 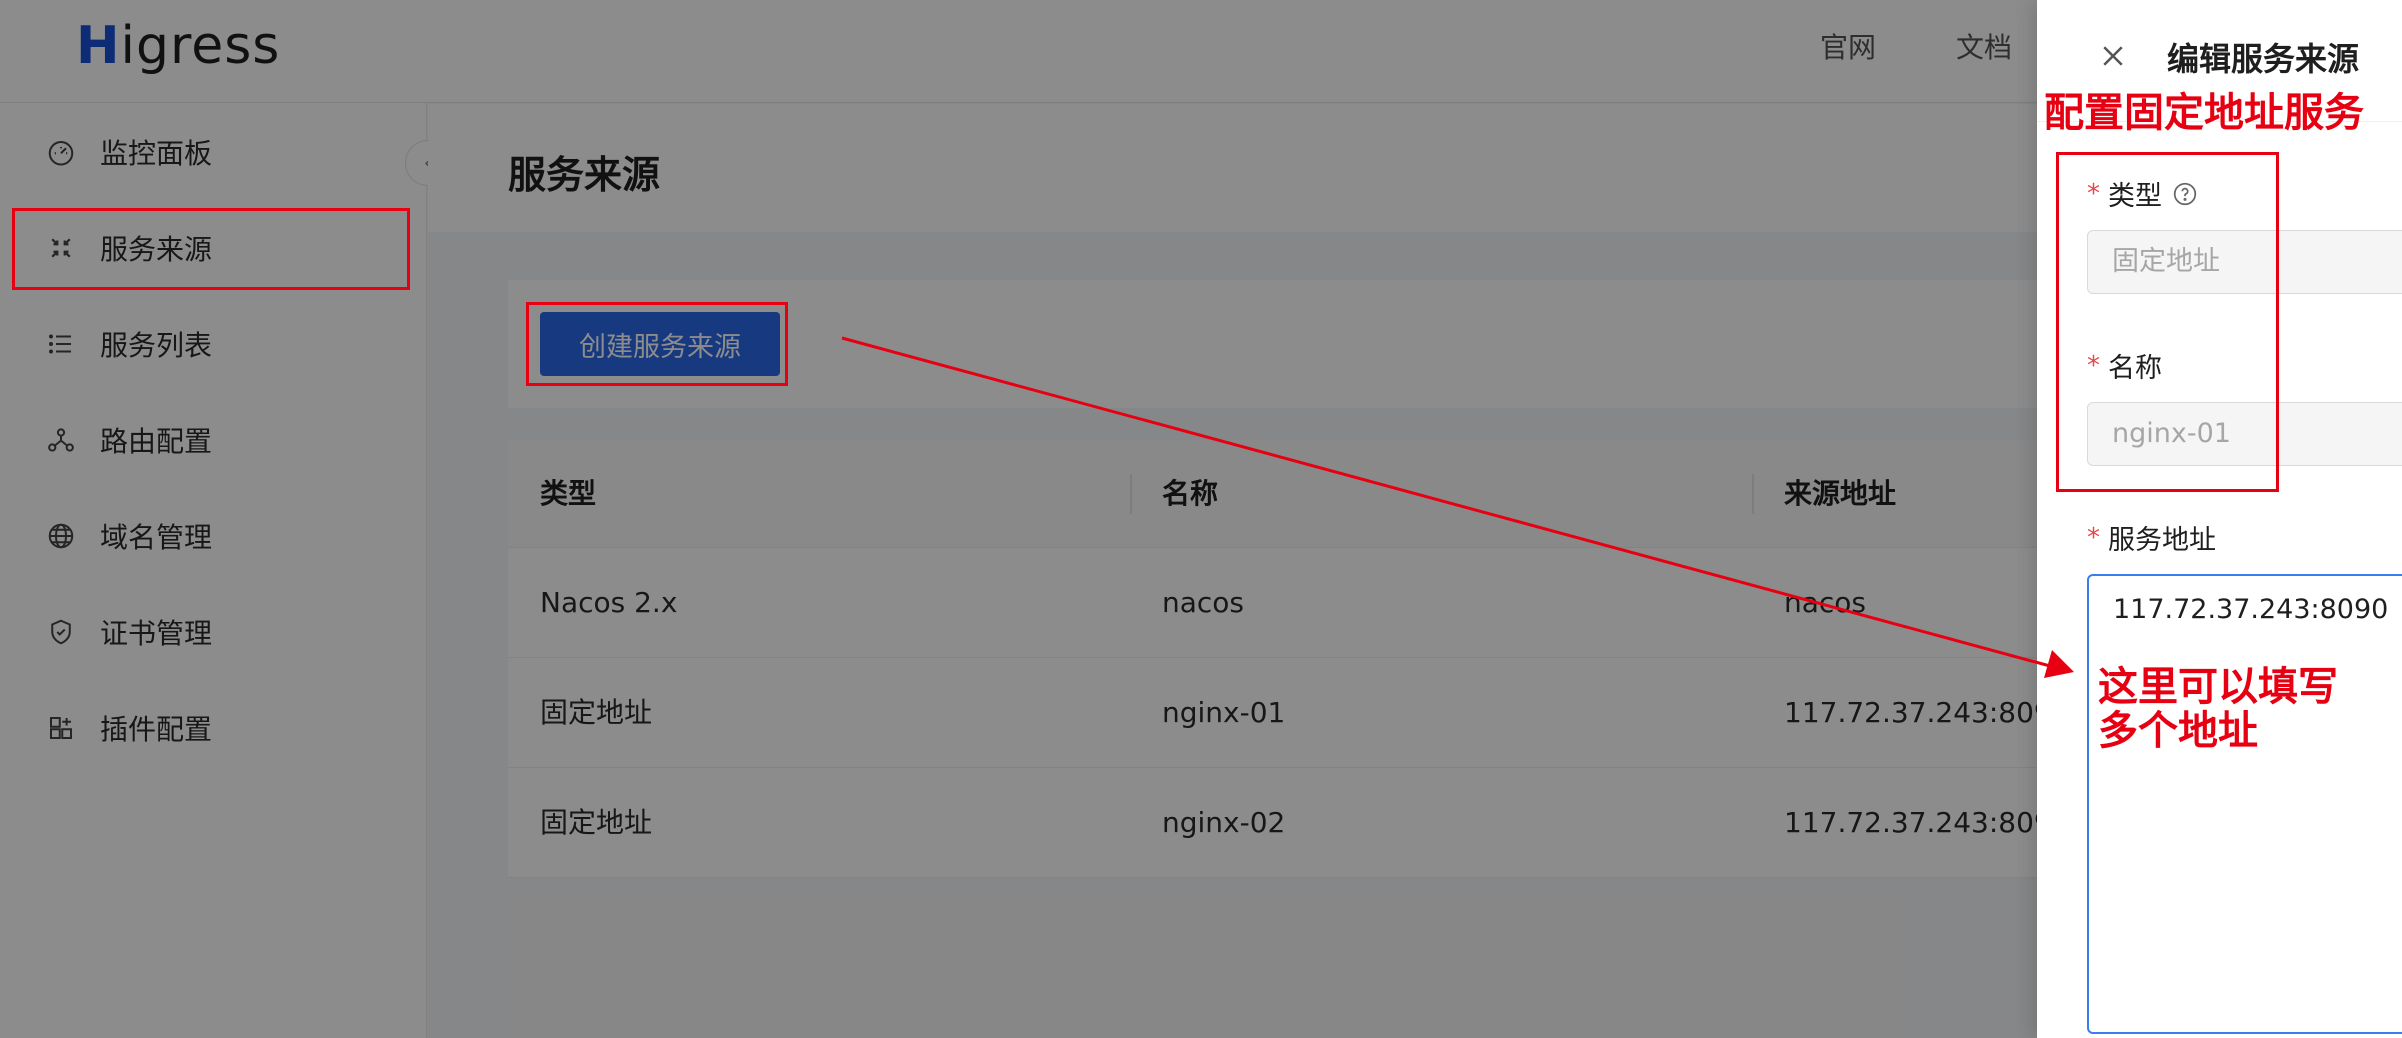 What do you see at coordinates (2244, 804) in the screenshot?
I see `service-address-textarea: 117.72.37.243:8090` at bounding box center [2244, 804].